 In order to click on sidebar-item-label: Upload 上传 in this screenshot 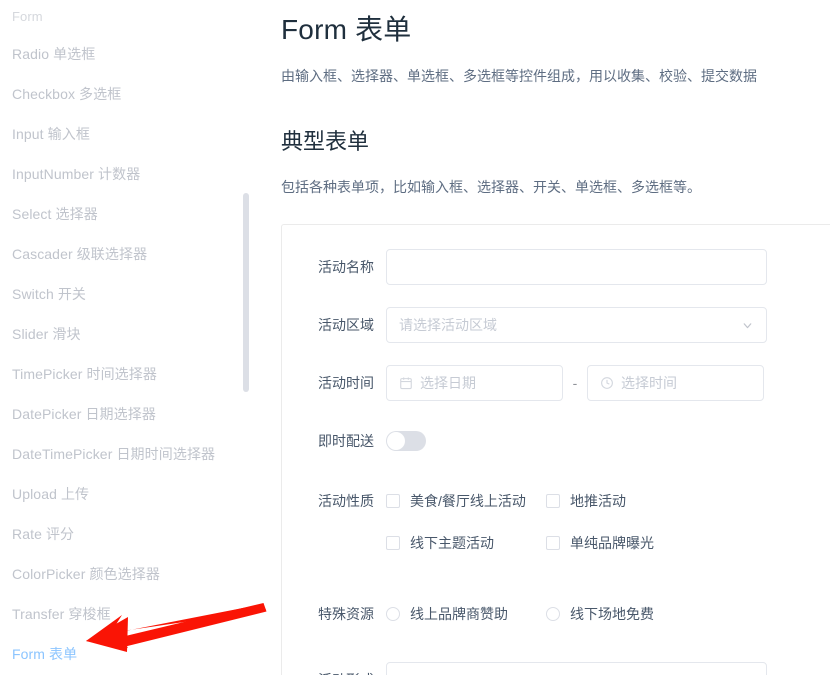, I will do `click(51, 494)`.